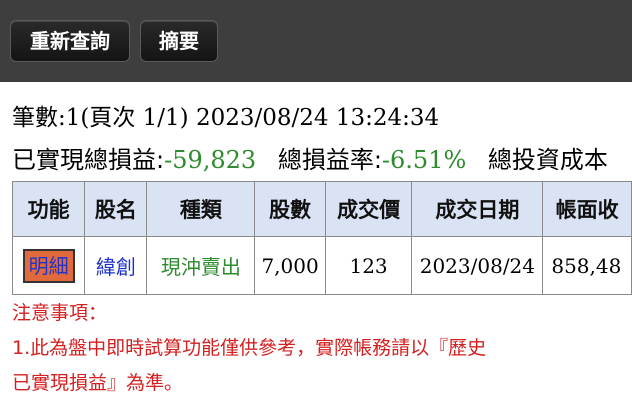 This screenshot has width=632, height=420. Describe the element at coordinates (329, 160) in the screenshot. I see `pl-rate-label: 總損益率:` at that location.